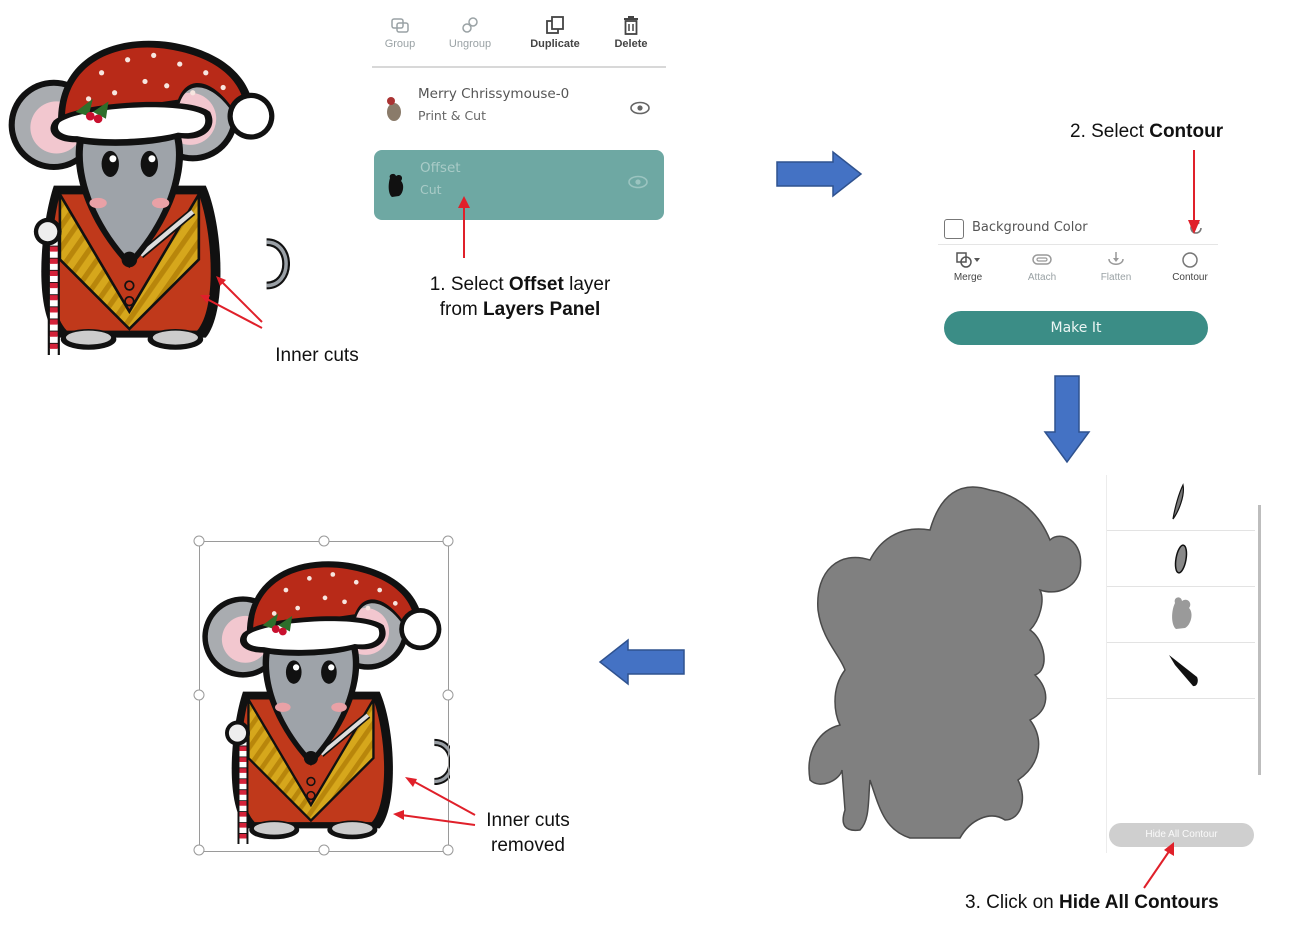 The width and height of the screenshot is (1292, 926). I want to click on step2-instruction: 2. Select Contour, so click(1147, 131).